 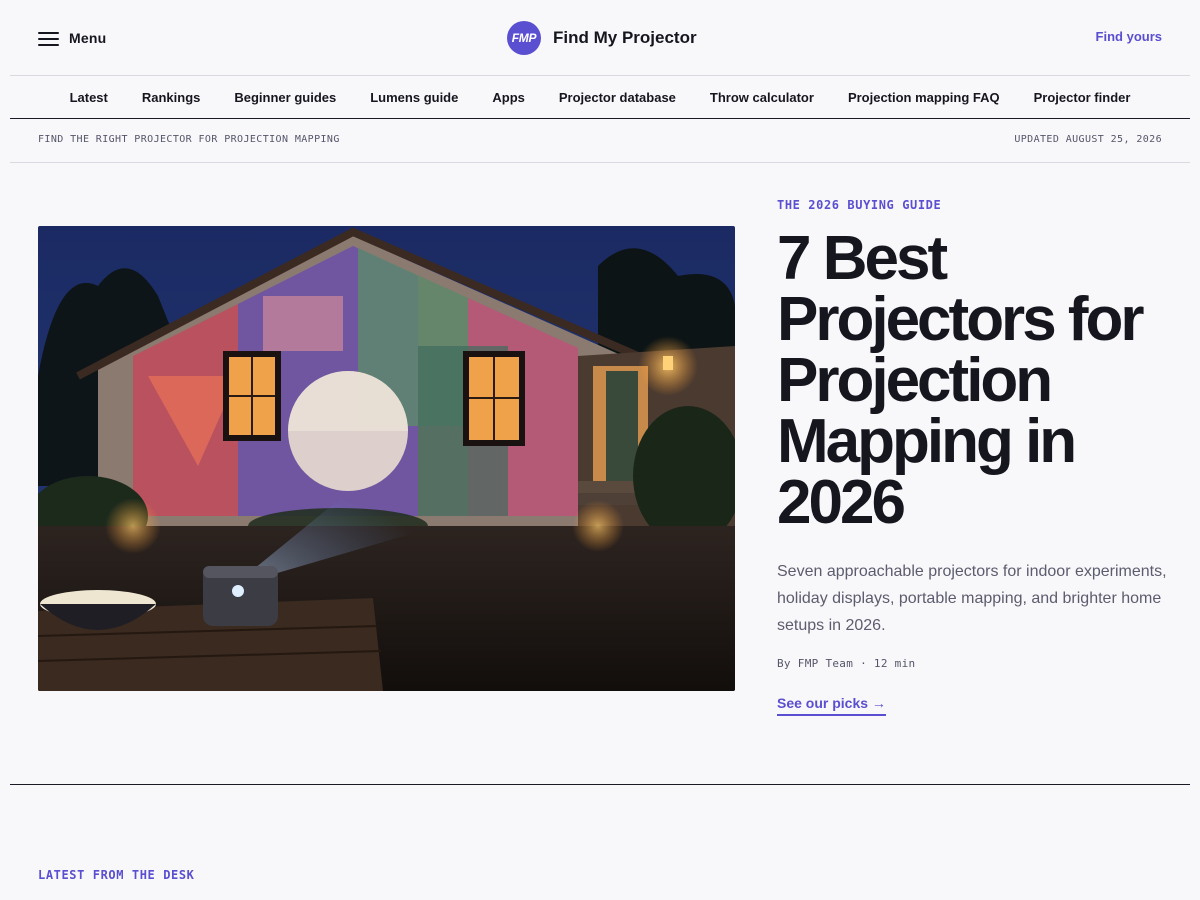 I want to click on nav-item-latest: Latest, so click(x=89, y=97).